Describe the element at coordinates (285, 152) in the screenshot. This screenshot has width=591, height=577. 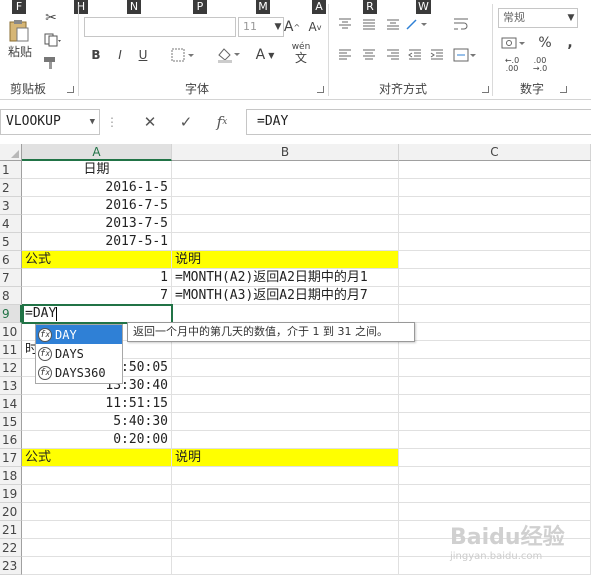
I see `column-header-b: B` at that location.